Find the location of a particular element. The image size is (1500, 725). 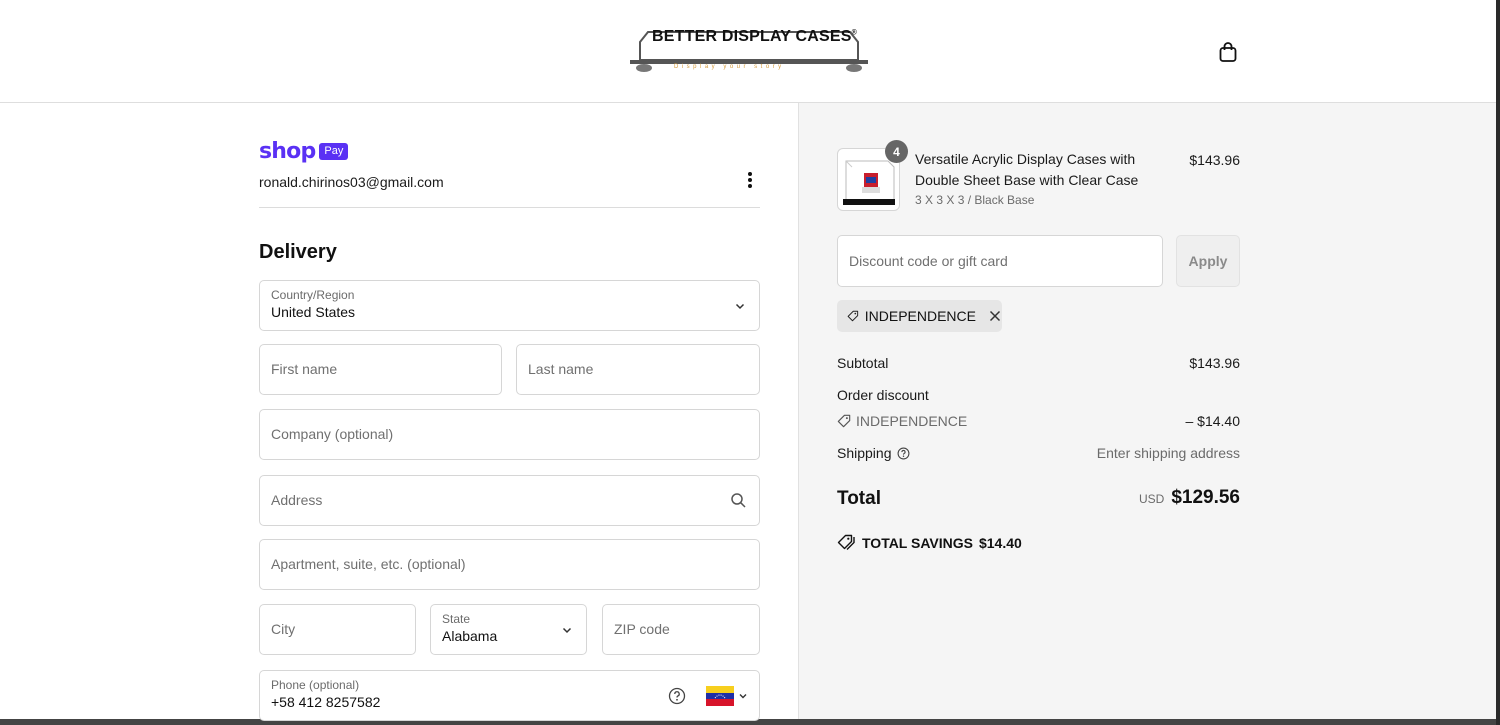

total-savings: TOTAL SAVINGS $14.40 is located at coordinates (929, 542).